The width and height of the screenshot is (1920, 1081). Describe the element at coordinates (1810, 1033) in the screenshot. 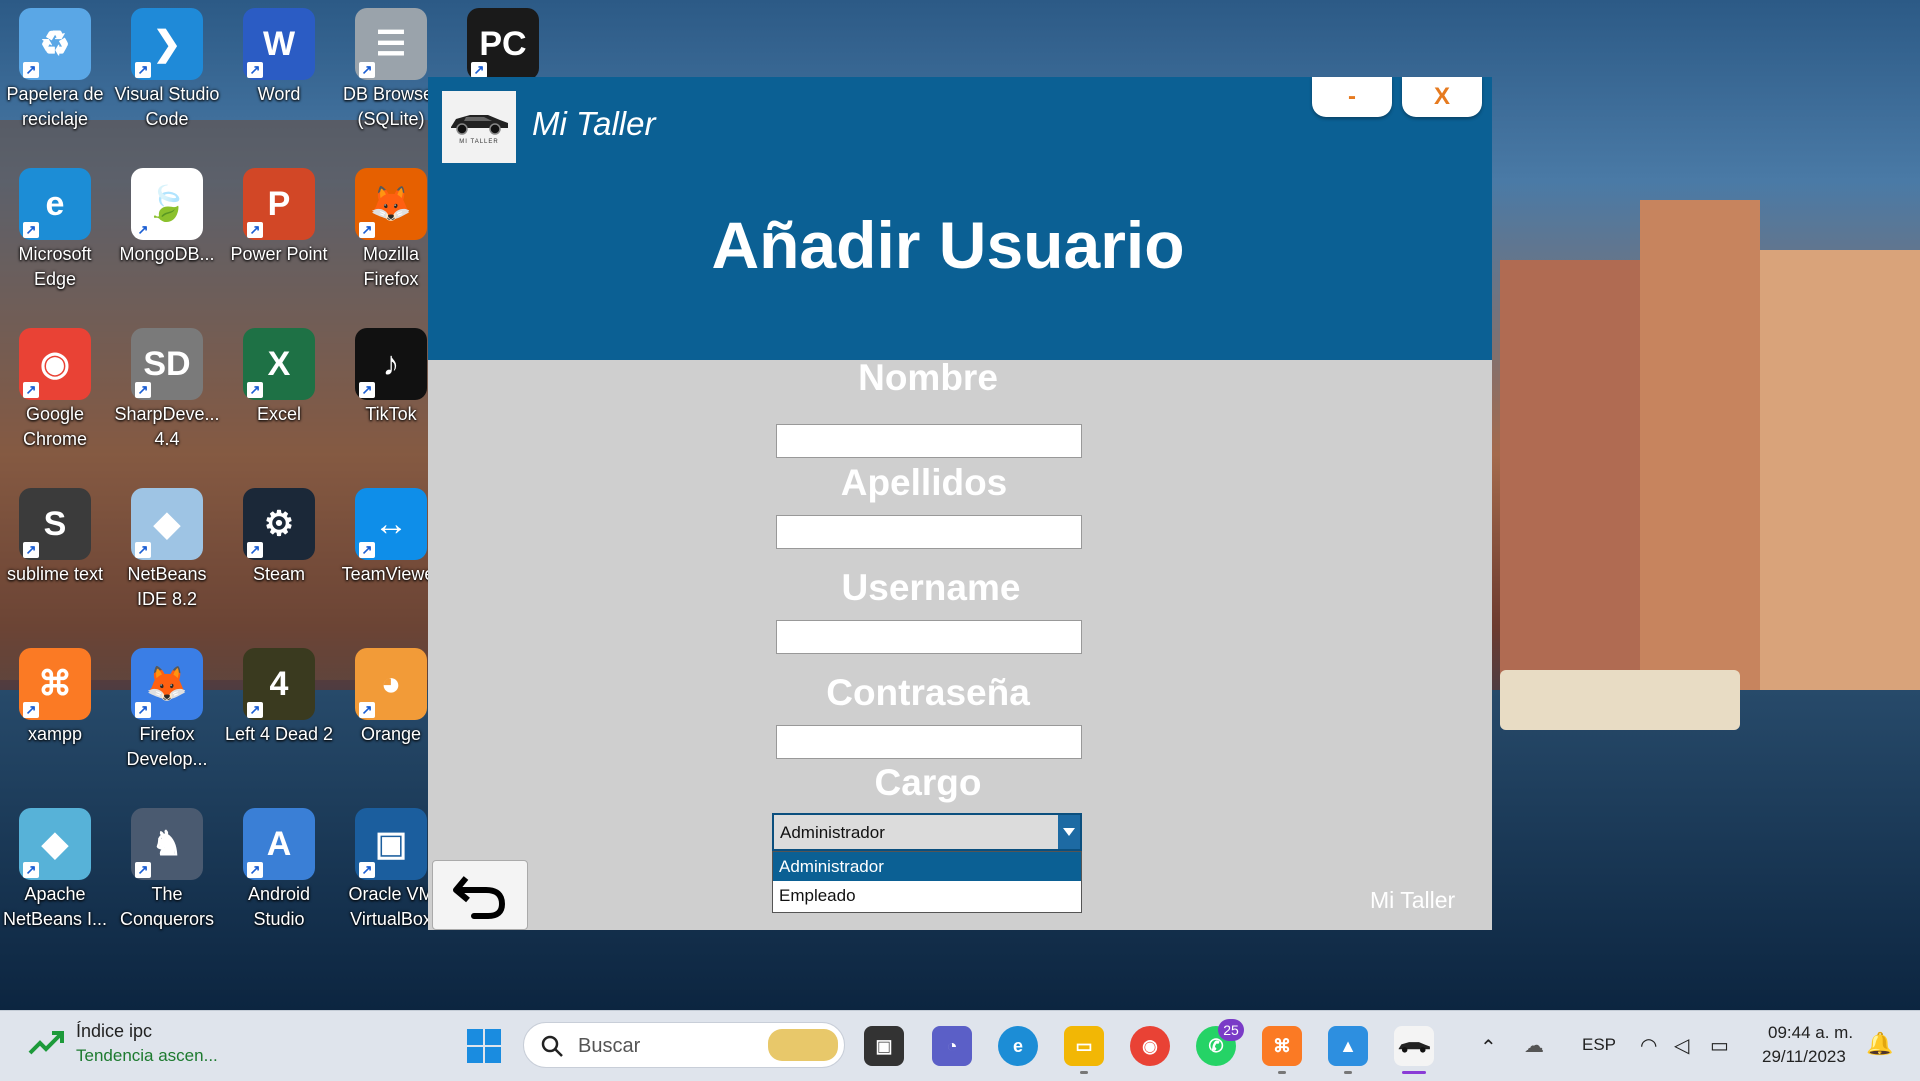

I see `clock-time: 09:44 a. m.` at that location.